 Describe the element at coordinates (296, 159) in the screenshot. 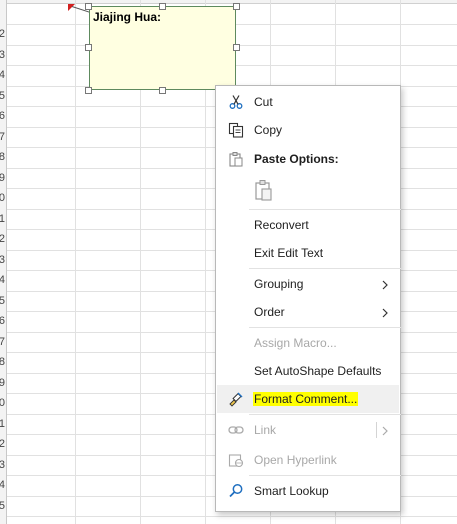

I see `menu-item-label: Paste Options:` at that location.